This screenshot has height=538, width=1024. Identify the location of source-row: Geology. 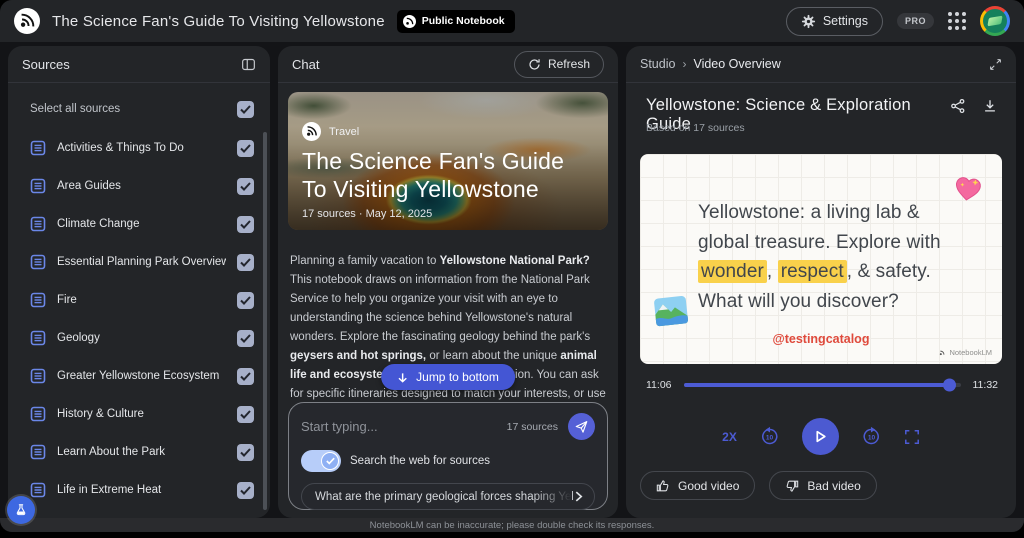
(139, 338).